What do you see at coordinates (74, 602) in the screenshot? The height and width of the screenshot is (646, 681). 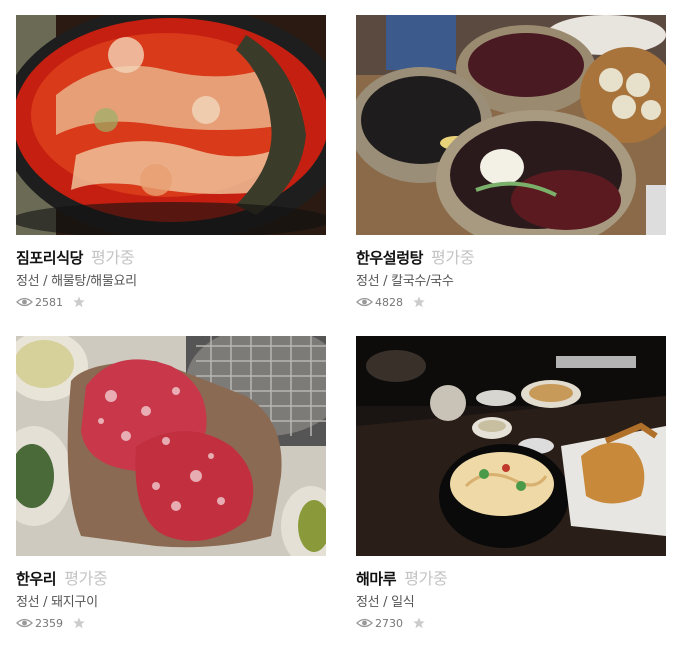 I see `category-label: 돼지구이` at bounding box center [74, 602].